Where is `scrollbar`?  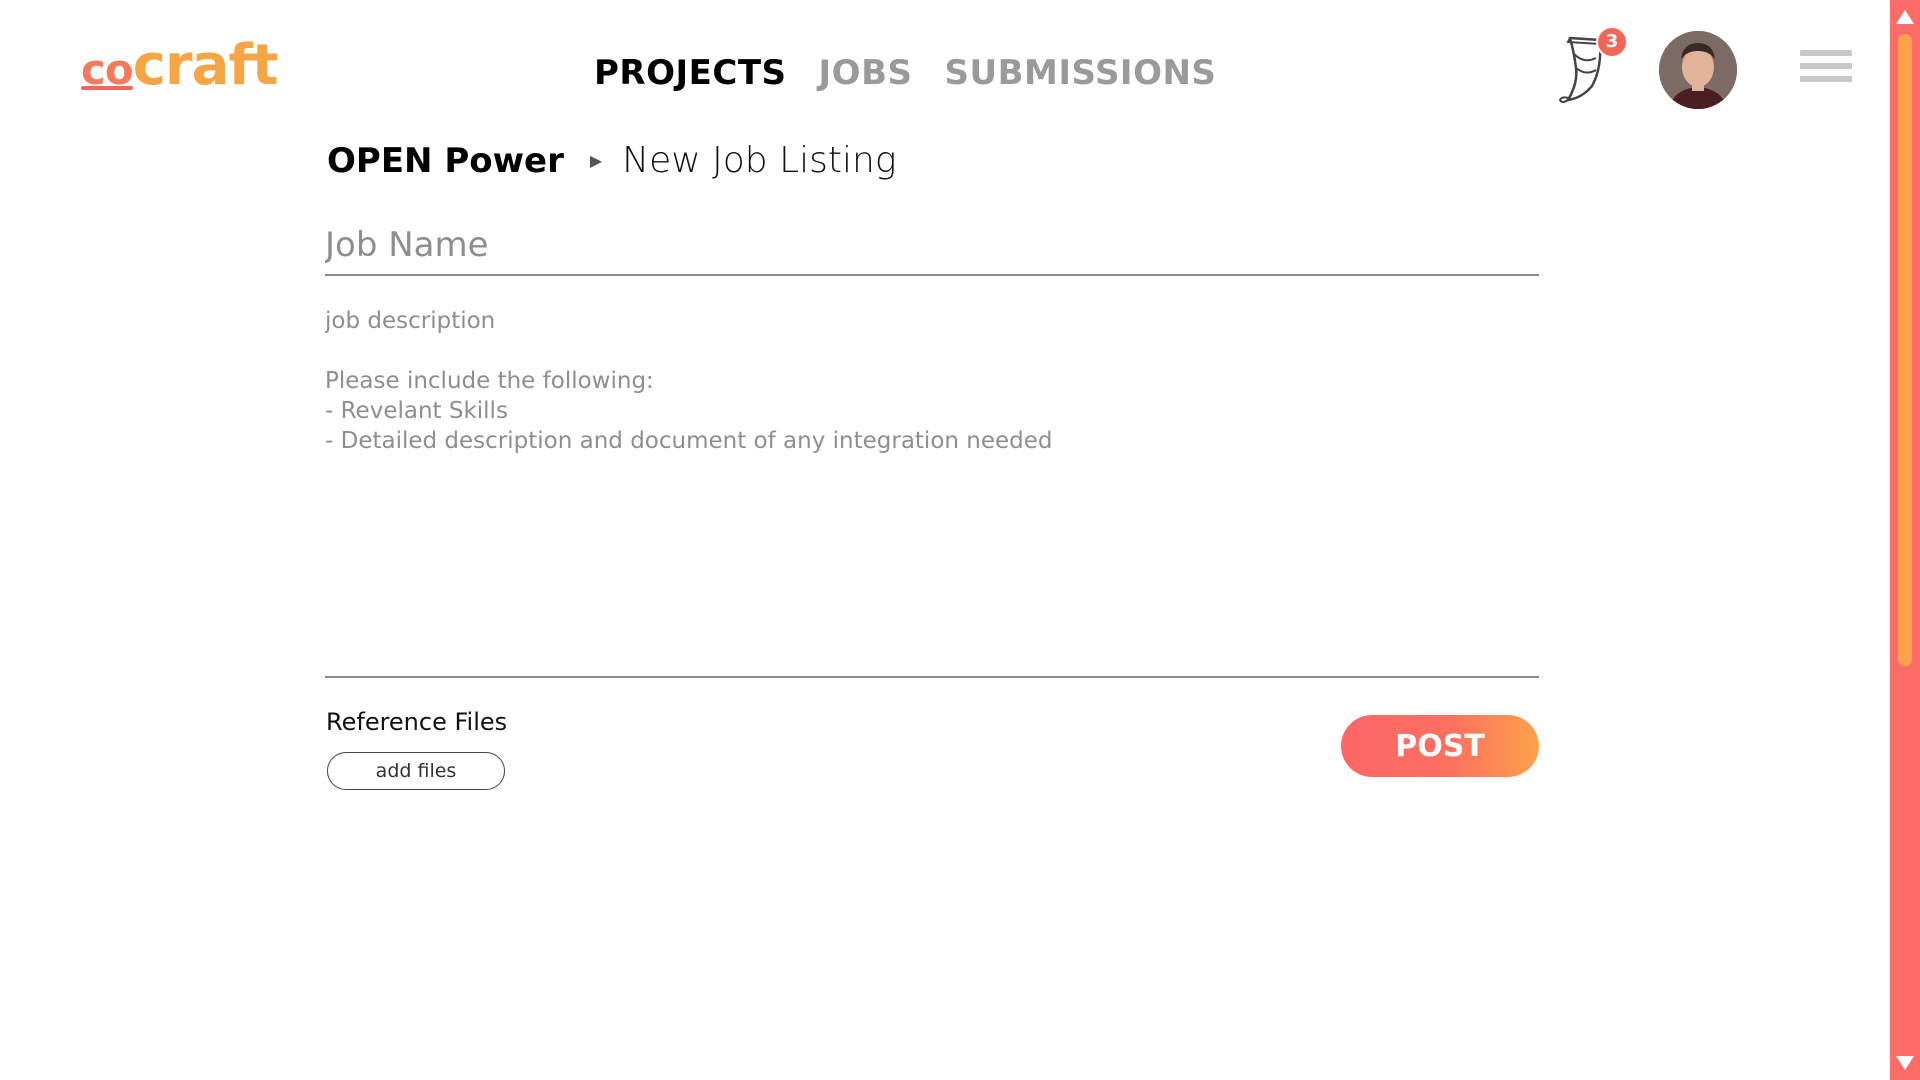 scrollbar is located at coordinates (1905, 540).